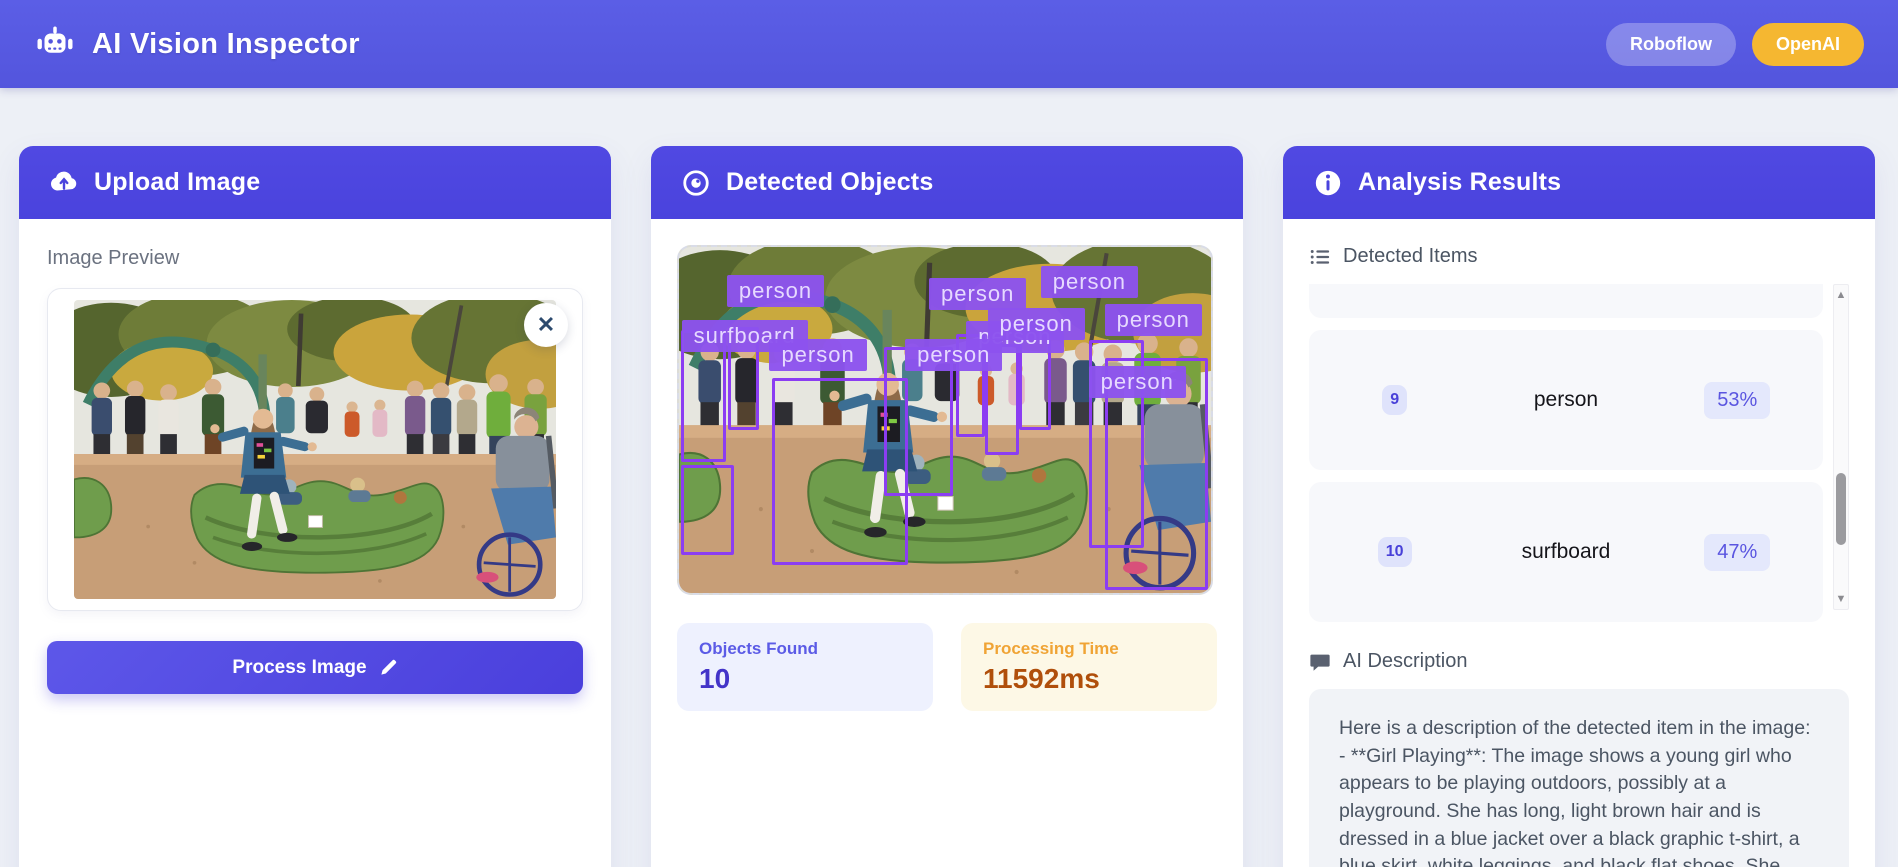 This screenshot has height=867, width=1898. What do you see at coordinates (1320, 662) in the screenshot?
I see `speech-bubble-icon` at bounding box center [1320, 662].